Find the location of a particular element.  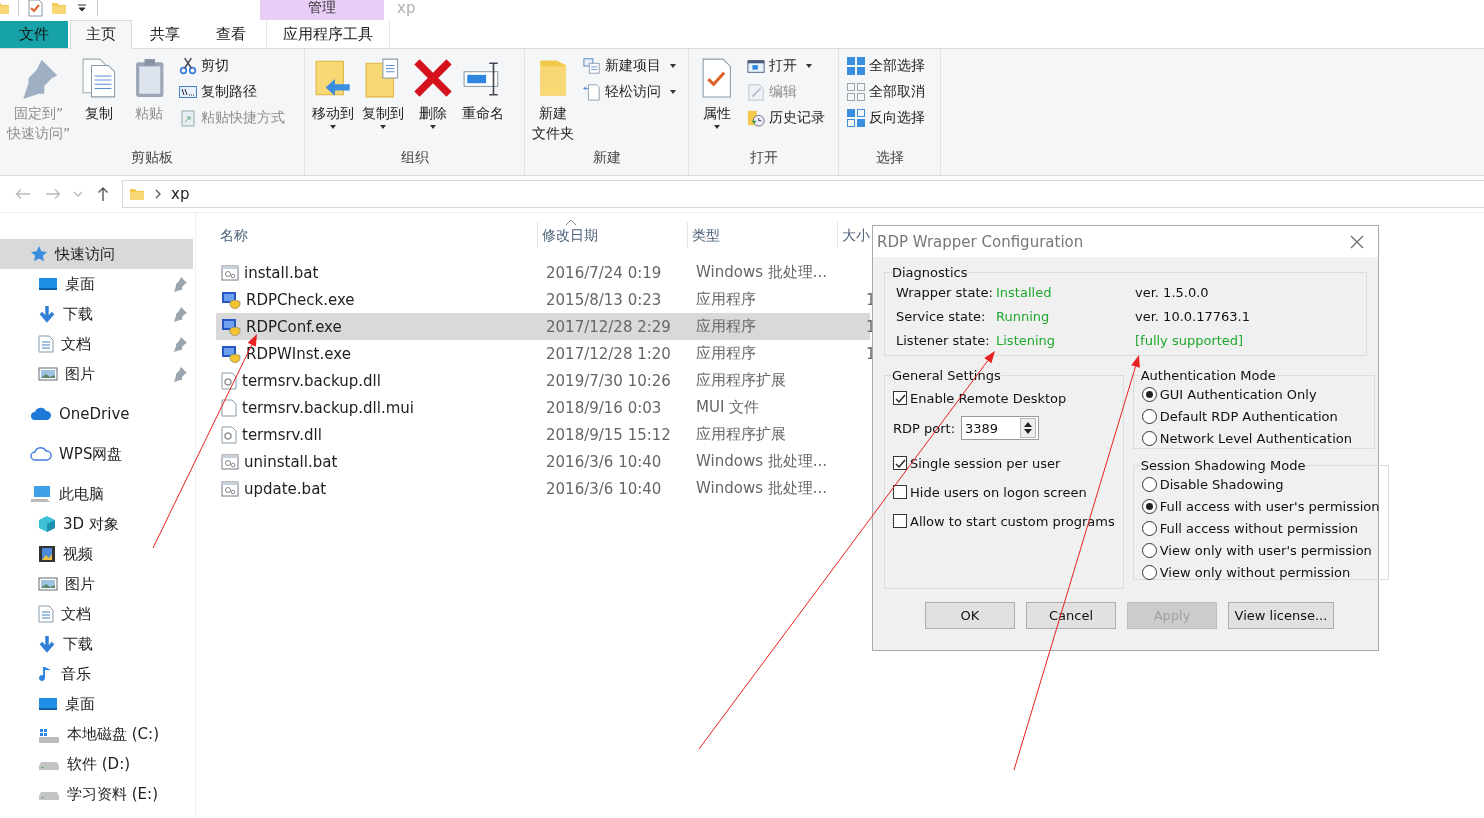

sidebar-item: 音乐 is located at coordinates (96, 674).